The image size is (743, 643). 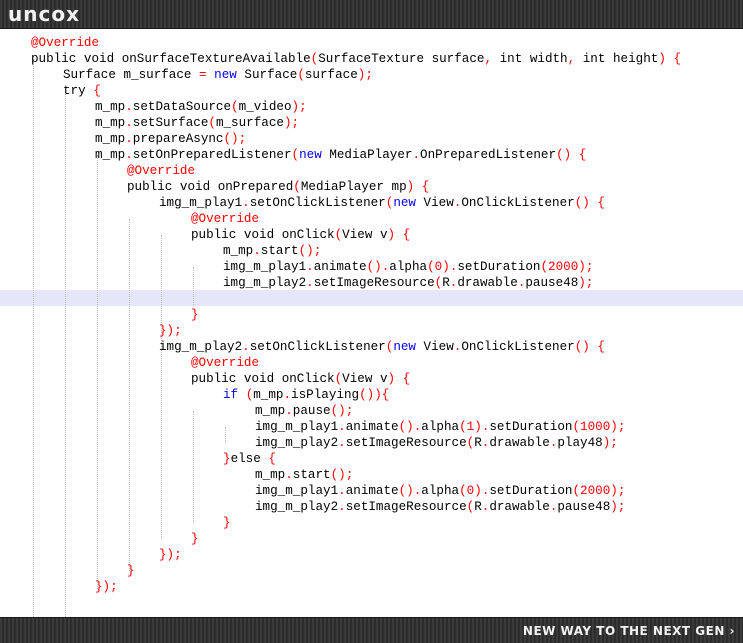 I want to click on code-token: m_surface, so click(x=249, y=123).